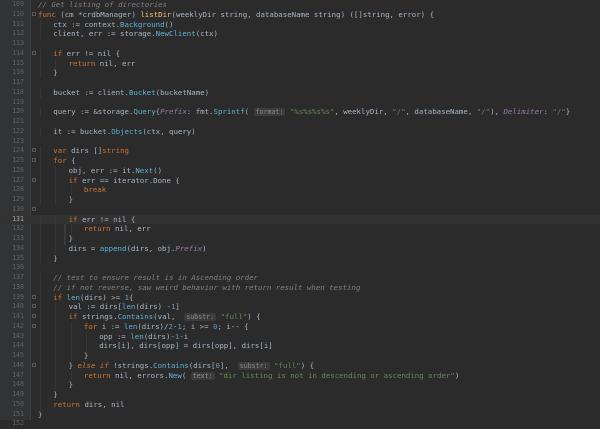 The width and height of the screenshot is (600, 429). I want to click on code-token: return, so click(99, 375).